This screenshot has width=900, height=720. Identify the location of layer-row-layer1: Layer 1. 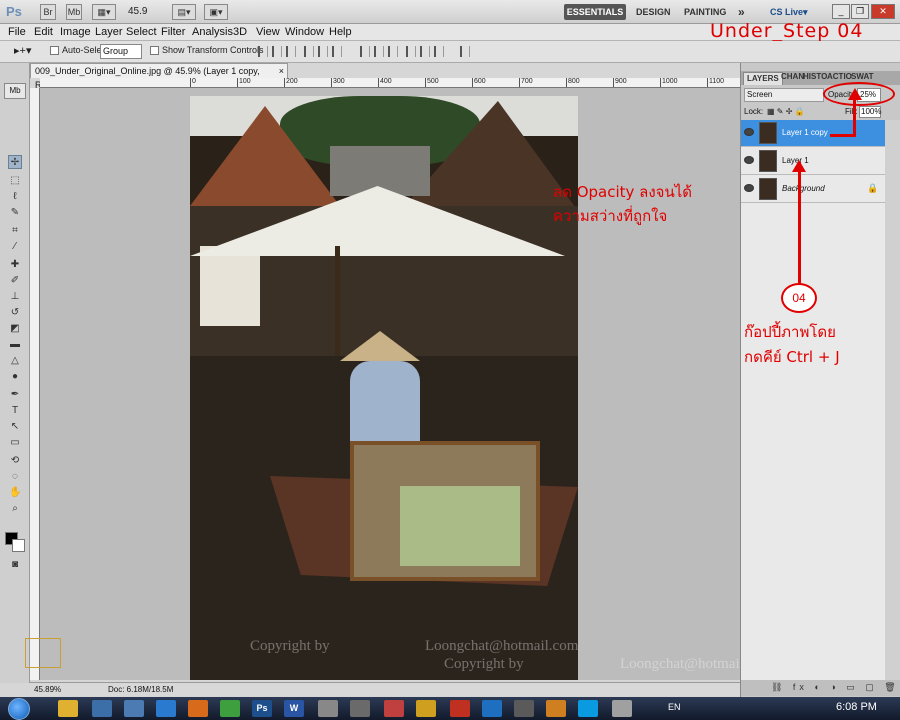
(813, 161).